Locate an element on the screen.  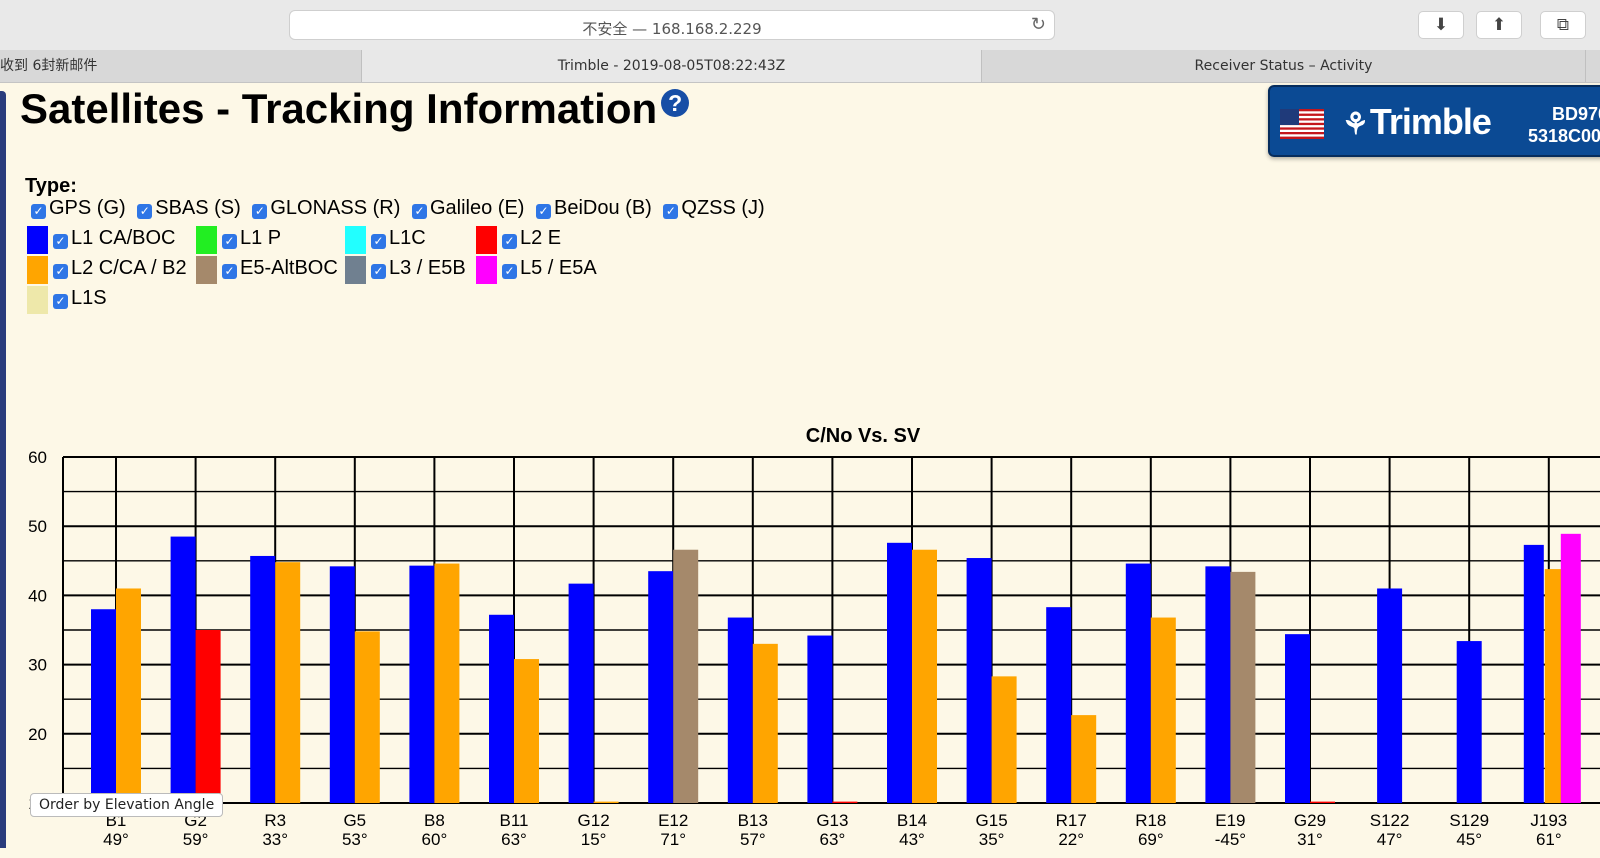
browser-toolbar: 不安全 — 168.168.2.229 ↻ ⬇ ⬆ ⧉ is located at coordinates (800, 25).